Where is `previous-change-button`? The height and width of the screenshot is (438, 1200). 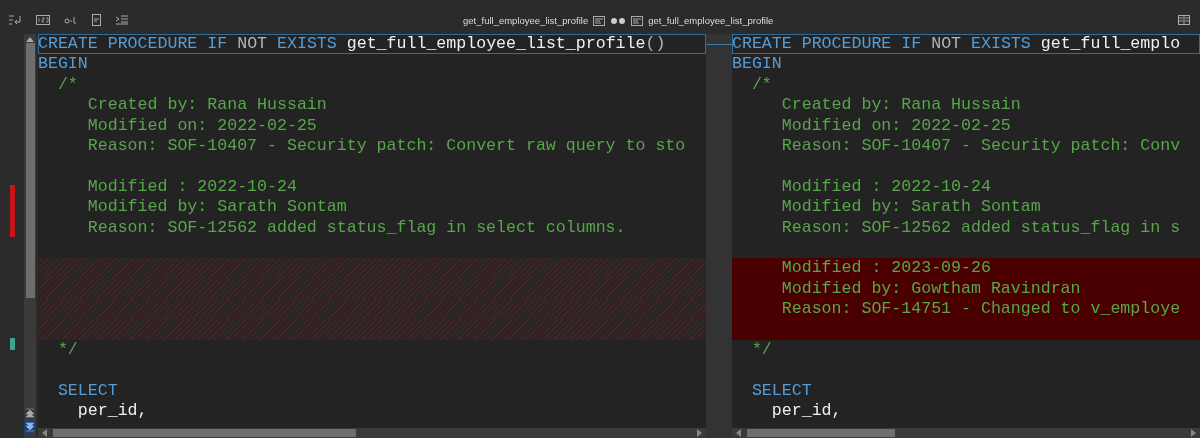
previous-change-button is located at coordinates (30, 413).